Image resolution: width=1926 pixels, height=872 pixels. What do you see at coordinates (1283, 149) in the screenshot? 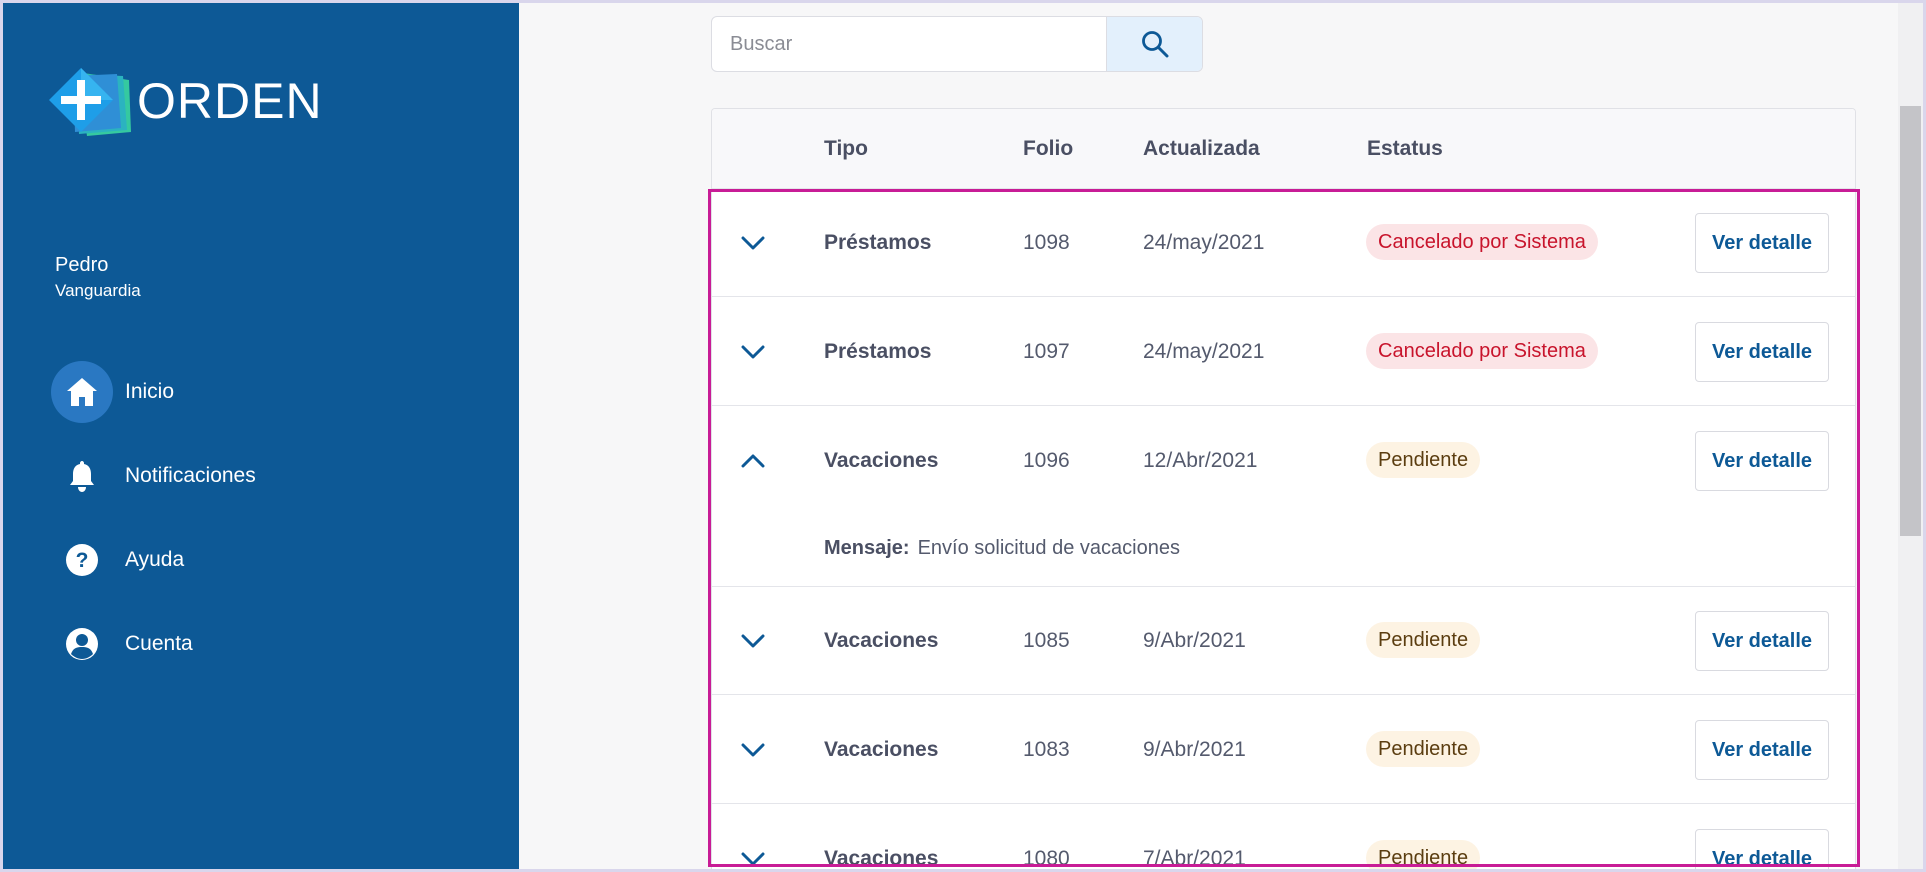
I see `table-header: Tipo Folio Actualizada Estatus` at bounding box center [1283, 149].